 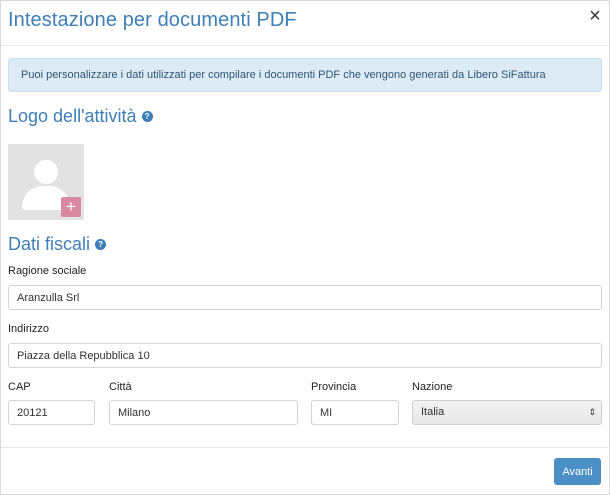 I want to click on add-logo-button: +, so click(x=71, y=207).